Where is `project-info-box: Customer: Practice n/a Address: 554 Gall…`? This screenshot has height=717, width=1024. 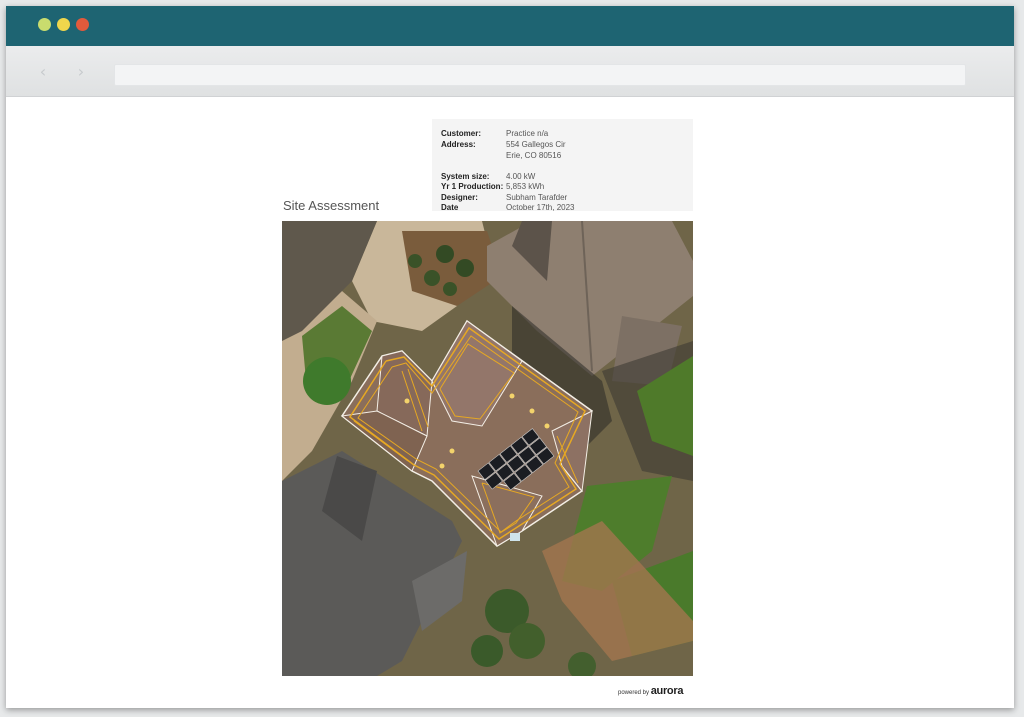
project-info-box: Customer: Practice n/a Address: 554 Gall… is located at coordinates (562, 165).